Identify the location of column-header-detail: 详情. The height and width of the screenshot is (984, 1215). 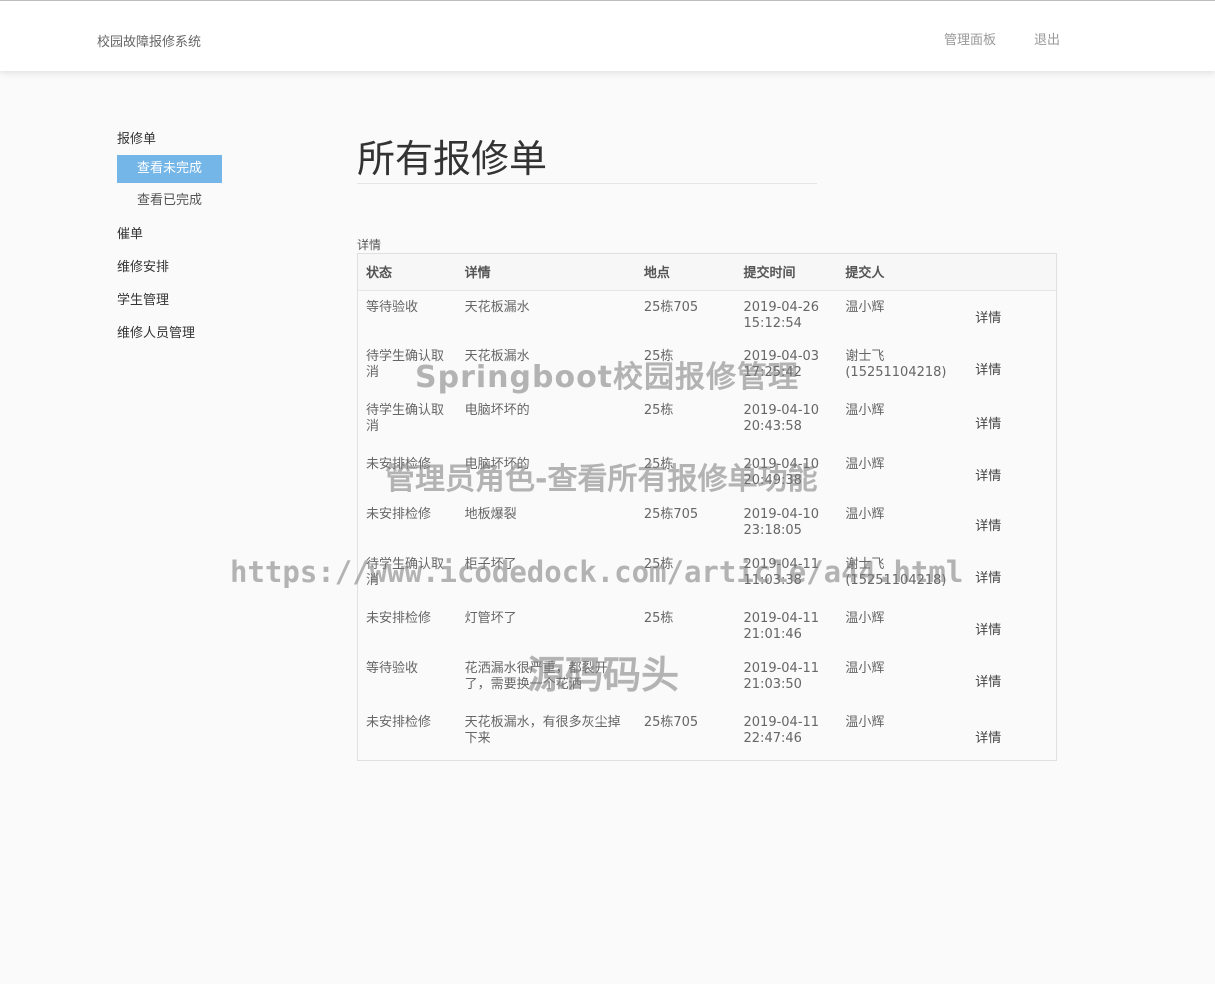
(546, 272).